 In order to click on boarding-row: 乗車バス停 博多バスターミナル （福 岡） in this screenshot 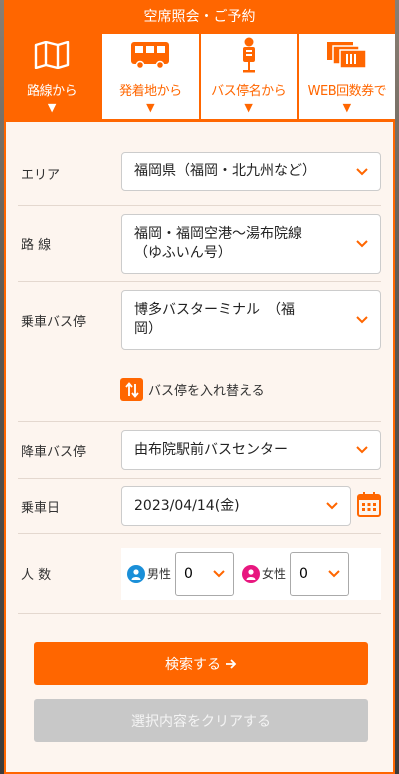, I will do `click(199, 320)`.